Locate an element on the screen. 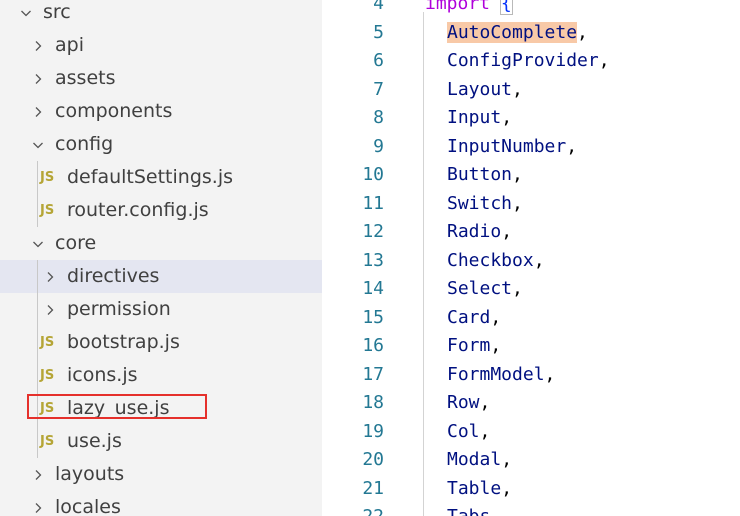 The width and height of the screenshot is (740, 516). code-line: 16 Form, is located at coordinates (531, 346).